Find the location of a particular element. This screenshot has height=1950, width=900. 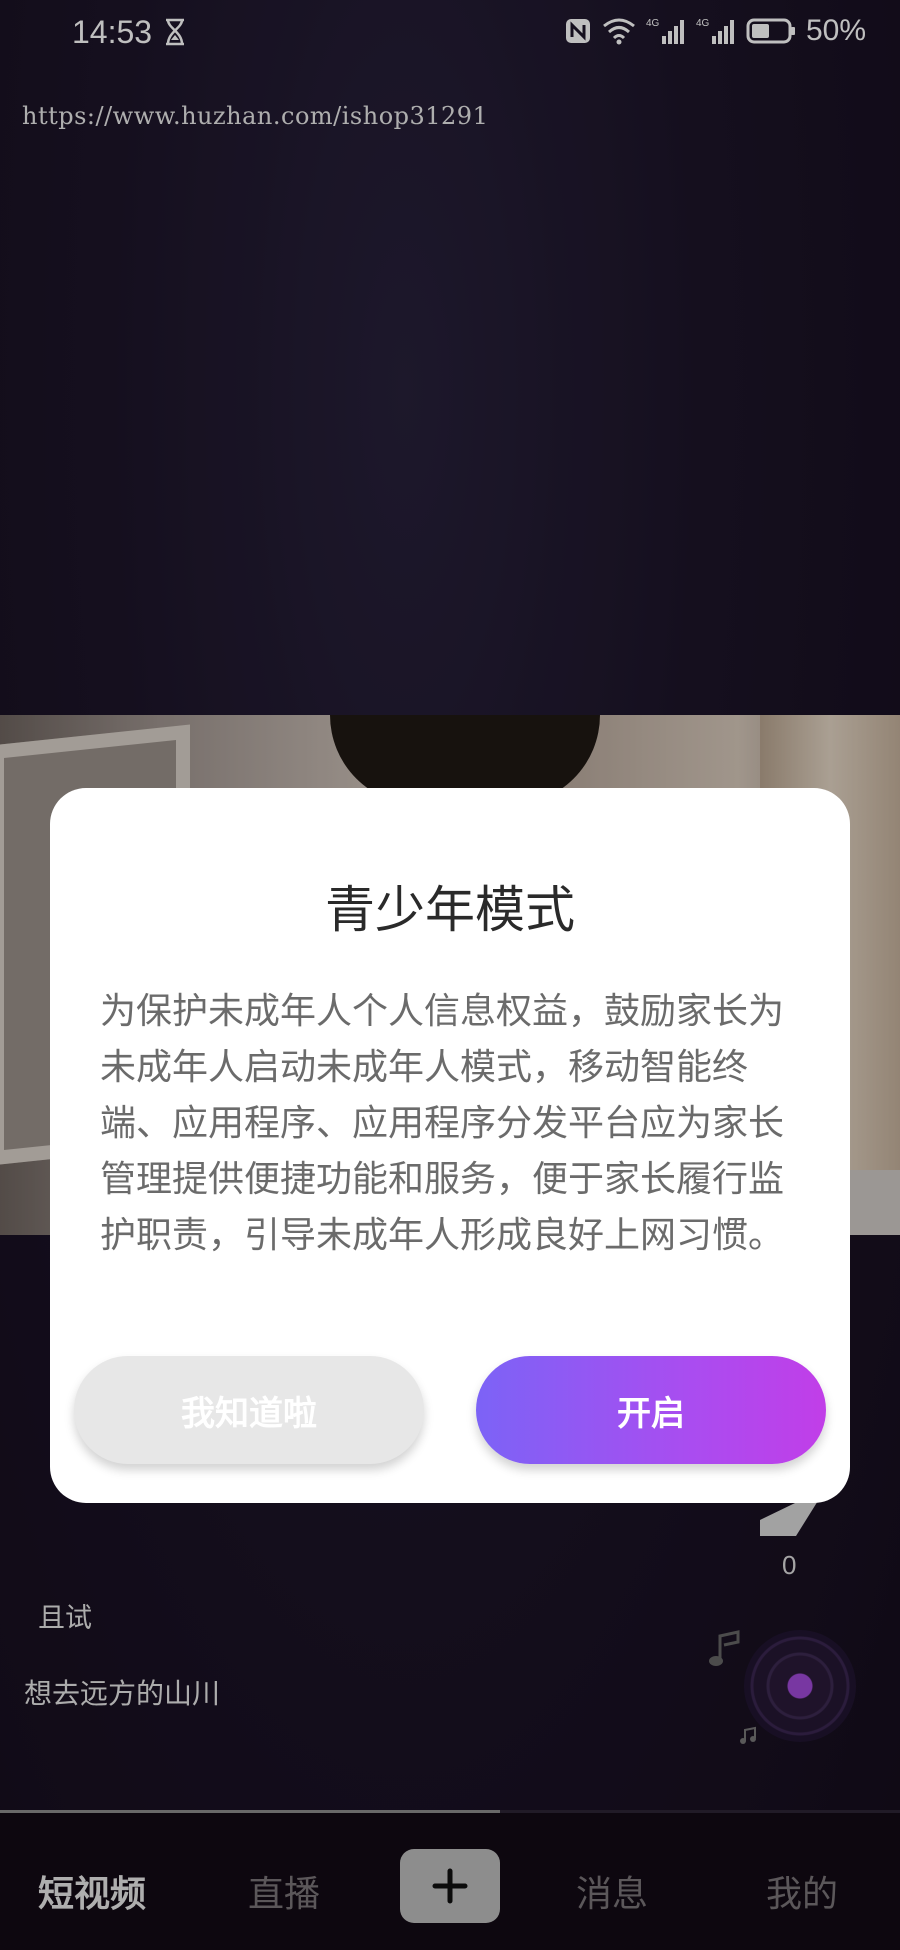

dialog-title: 青少年模式 is located at coordinates (450, 910).